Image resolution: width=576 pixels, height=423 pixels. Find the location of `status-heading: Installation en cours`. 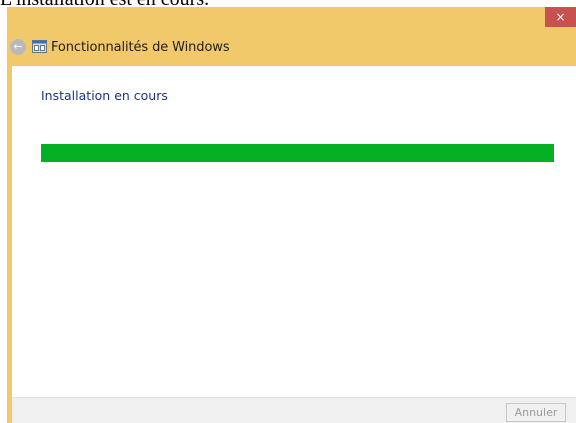

status-heading: Installation en cours is located at coordinates (104, 95).